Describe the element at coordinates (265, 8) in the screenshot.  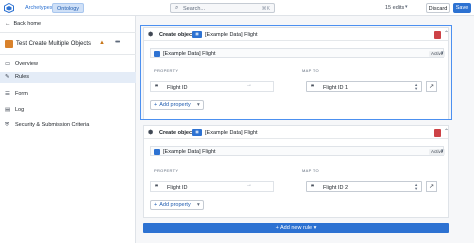
I see `search-shortcut: ⌘K` at that location.